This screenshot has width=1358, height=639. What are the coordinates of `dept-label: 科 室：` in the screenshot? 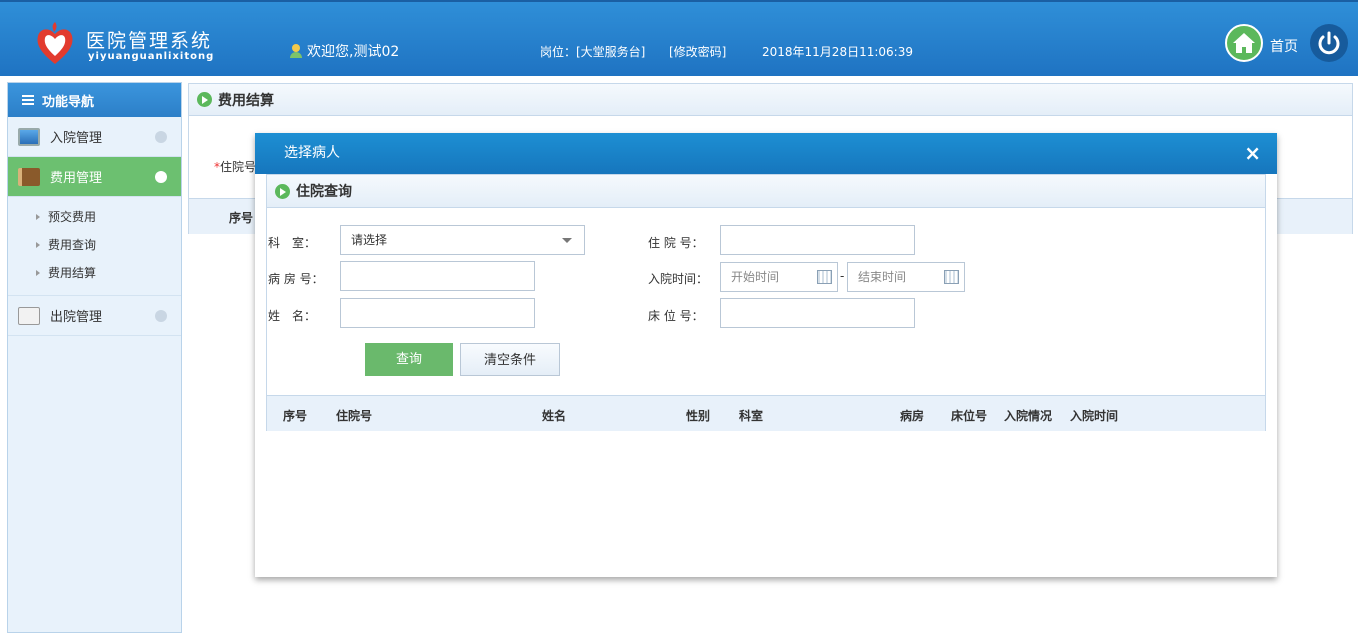 It's located at (292, 243).